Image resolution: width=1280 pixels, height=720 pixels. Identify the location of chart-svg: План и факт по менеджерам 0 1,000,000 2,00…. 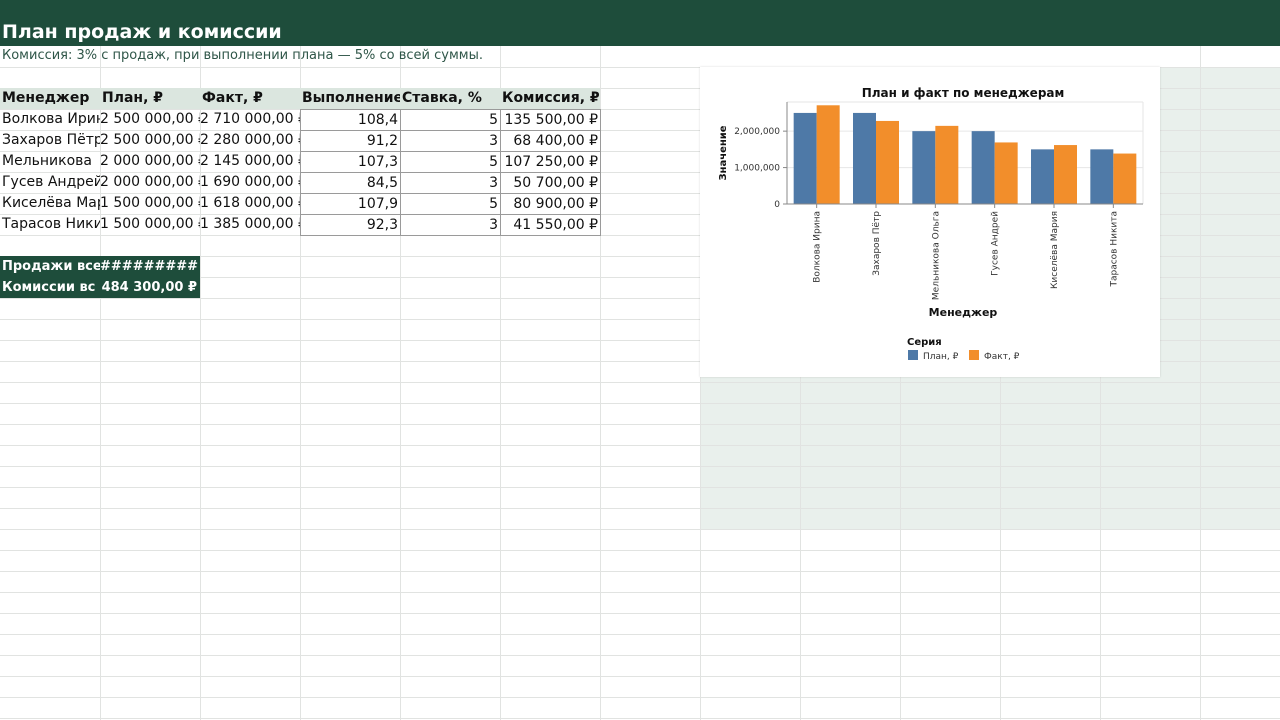
(931, 224).